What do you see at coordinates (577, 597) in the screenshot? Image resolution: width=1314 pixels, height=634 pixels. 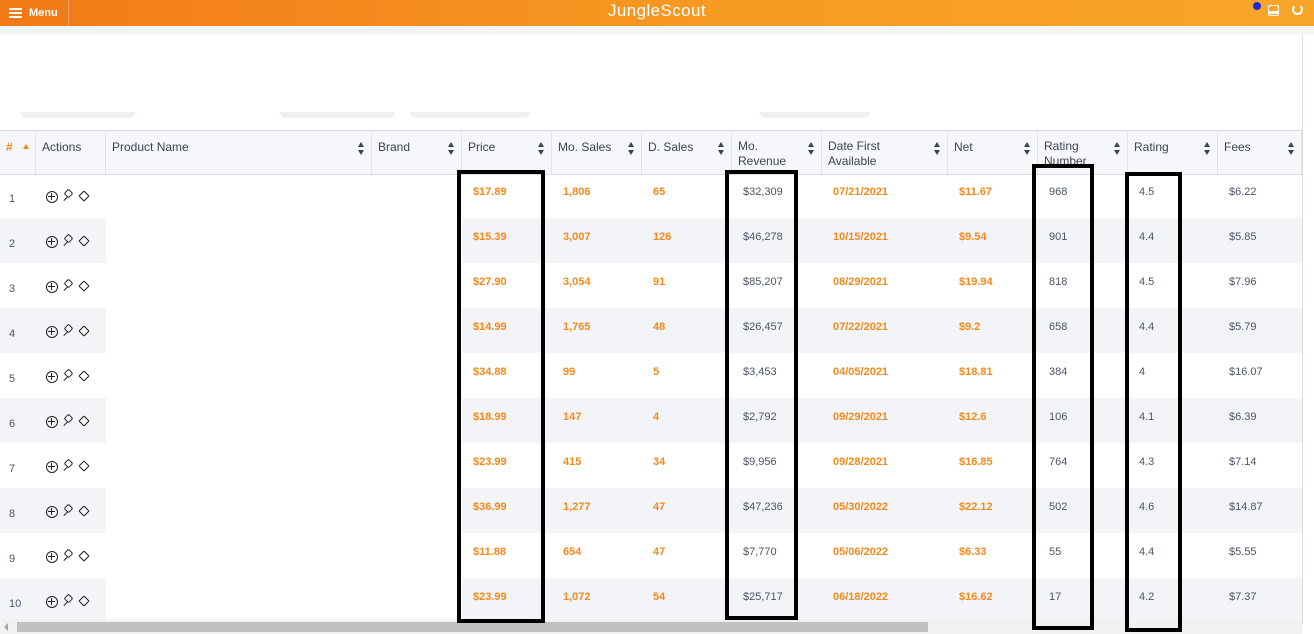 I see `cell-mo-sales: 1,072` at bounding box center [577, 597].